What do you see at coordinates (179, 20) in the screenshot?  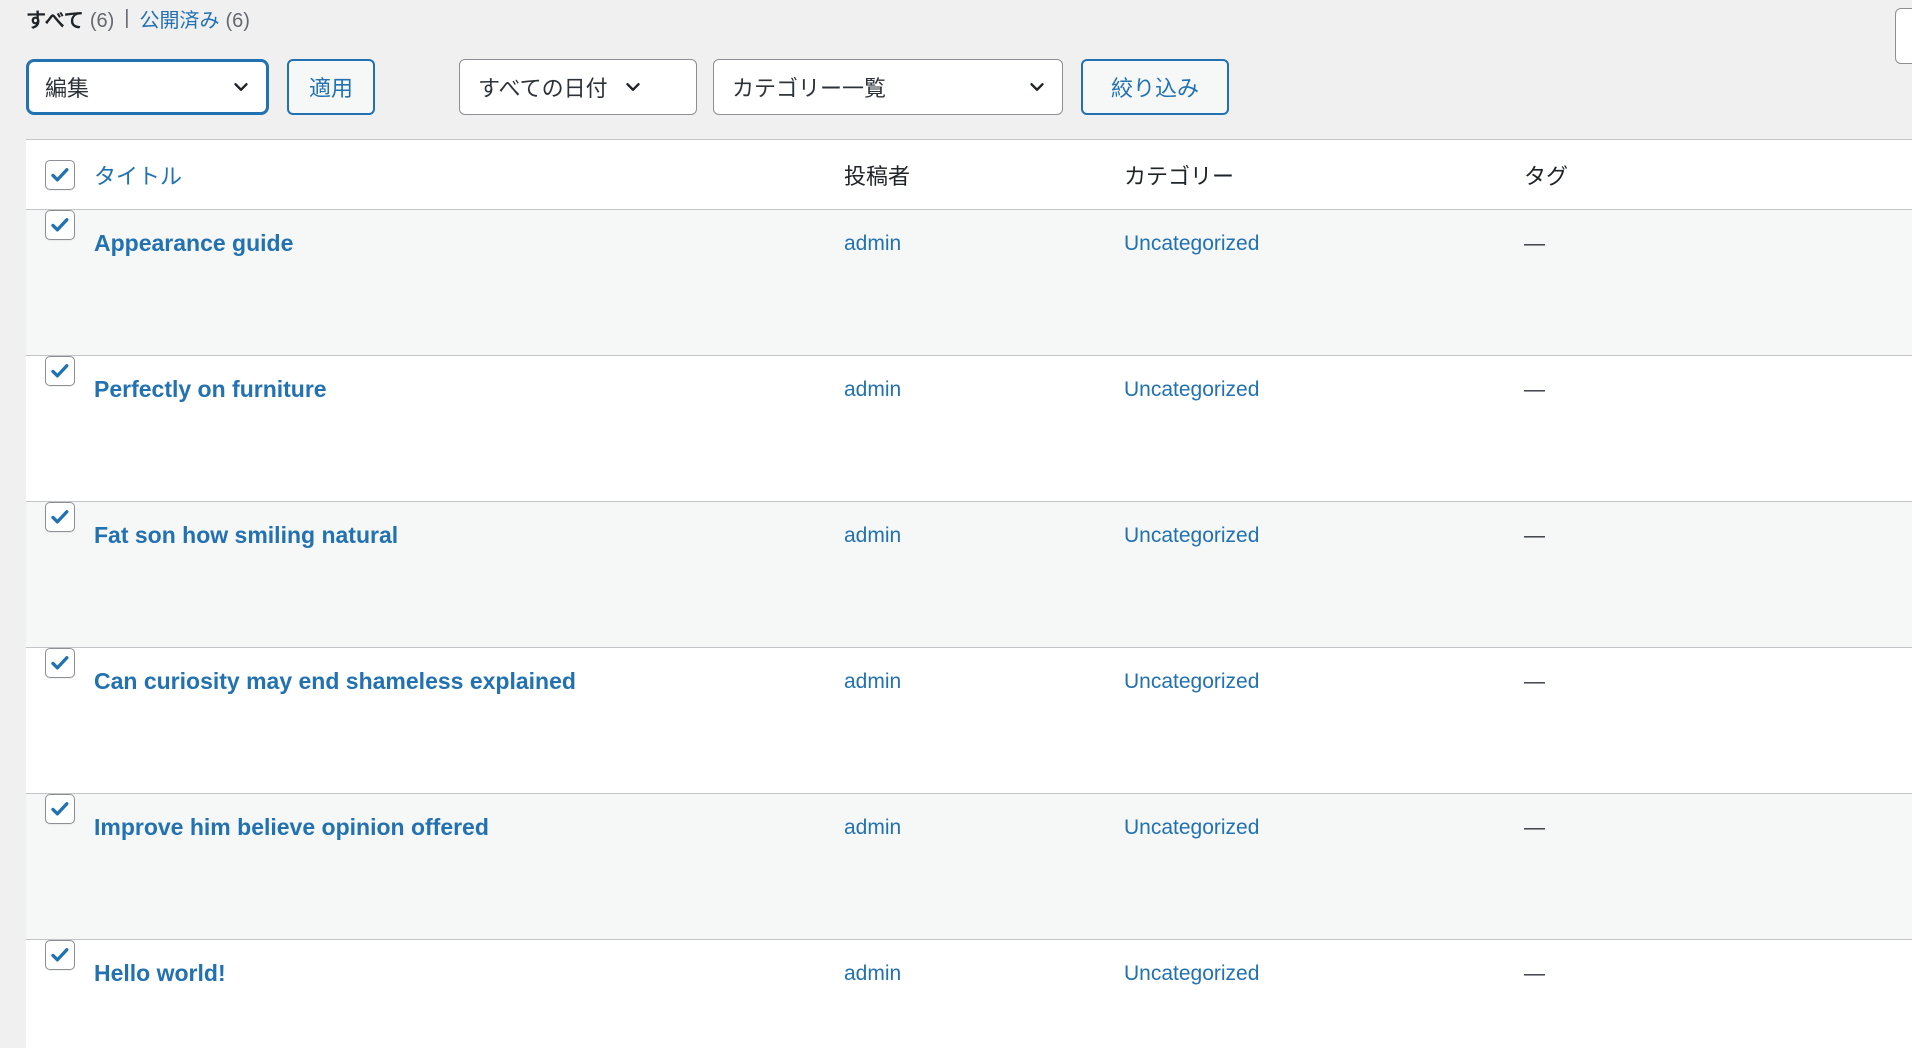 I see `status-link-published-label: 公開済み` at bounding box center [179, 20].